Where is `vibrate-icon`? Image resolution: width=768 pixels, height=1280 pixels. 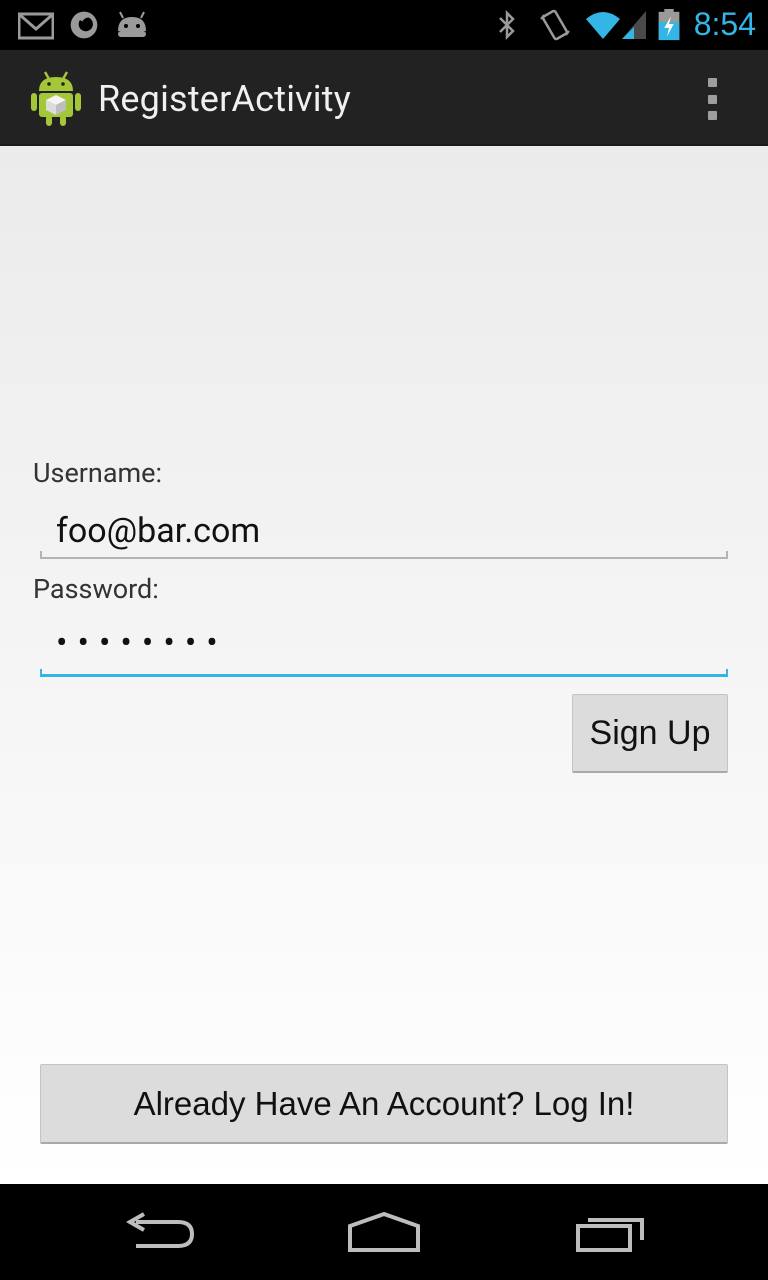 vibrate-icon is located at coordinates (555, 25).